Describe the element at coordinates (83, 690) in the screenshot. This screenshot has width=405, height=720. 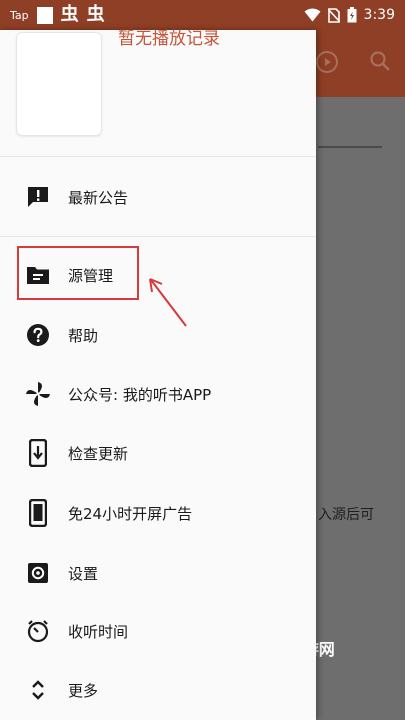
I see `menu-label-more: 更多` at that location.